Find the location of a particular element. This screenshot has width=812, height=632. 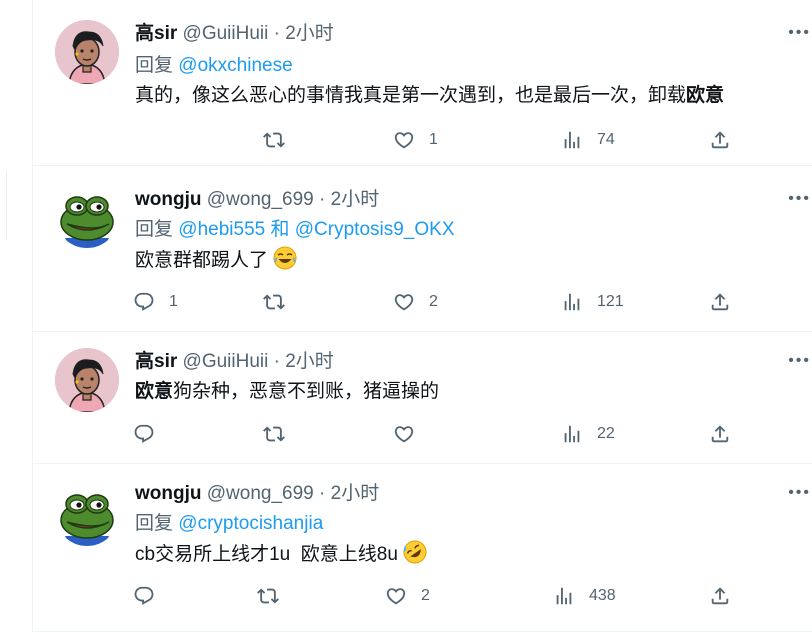

rofl-emoji is located at coordinates (415, 555).